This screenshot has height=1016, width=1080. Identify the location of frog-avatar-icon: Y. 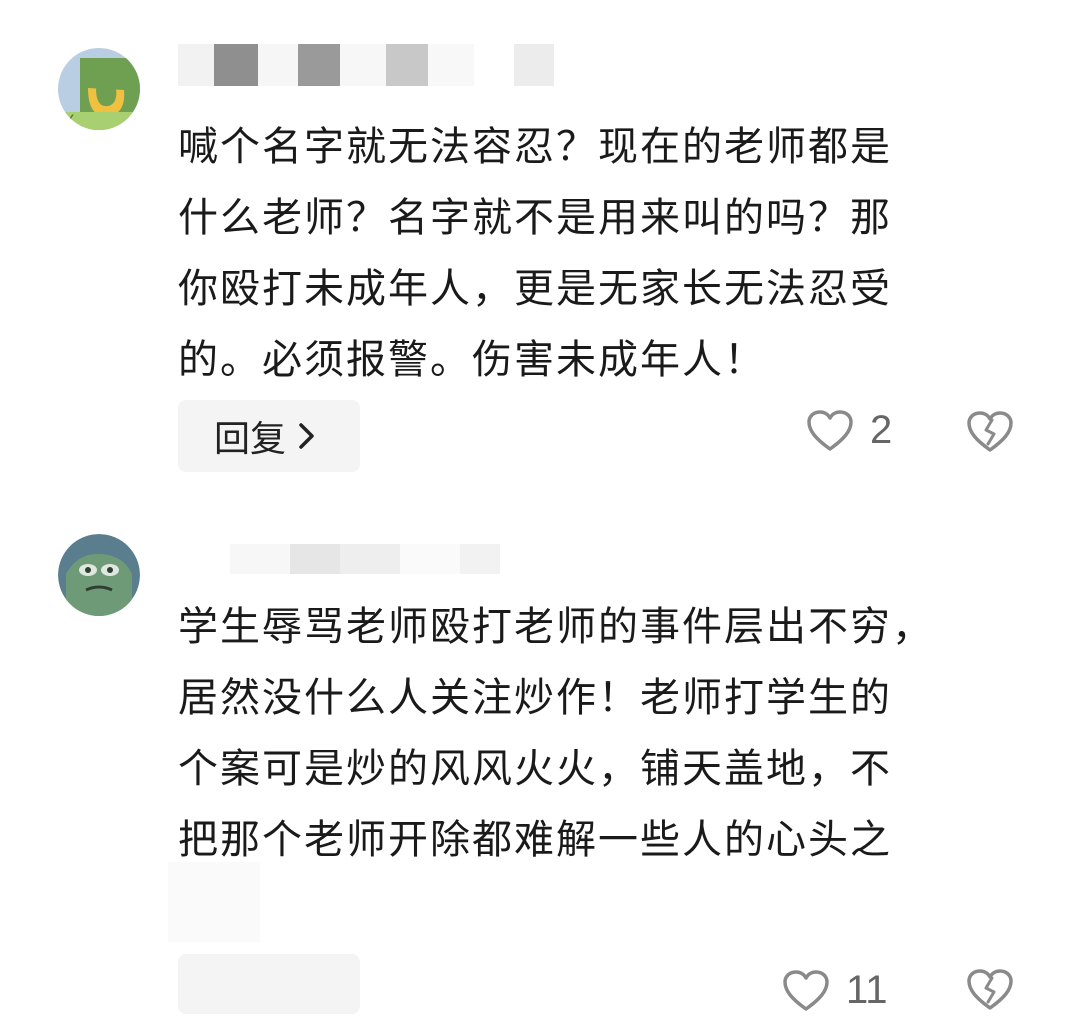
(99, 89).